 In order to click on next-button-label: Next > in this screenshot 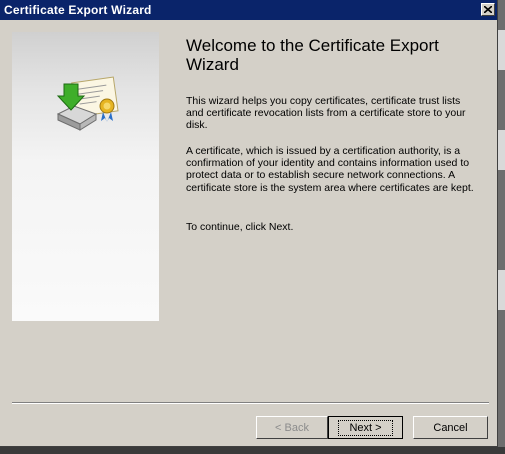, I will do `click(365, 427)`.